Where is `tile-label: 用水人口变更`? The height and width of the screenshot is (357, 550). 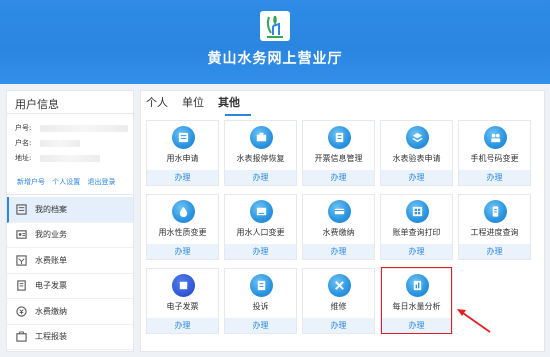 tile-label: 用水人口变更 is located at coordinates (260, 232).